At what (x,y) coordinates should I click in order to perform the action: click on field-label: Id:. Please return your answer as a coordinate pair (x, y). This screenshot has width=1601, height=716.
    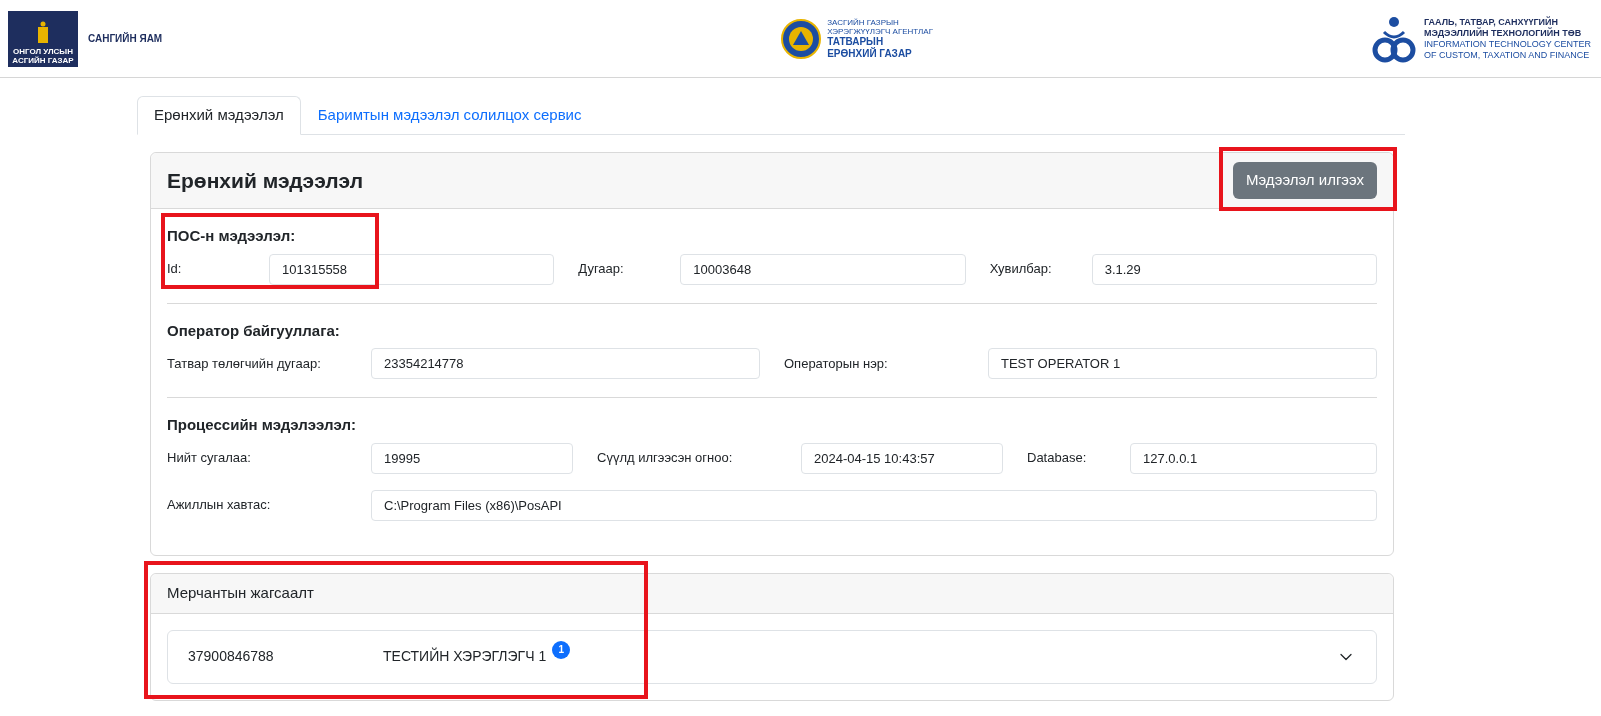
    Looking at the image, I should click on (175, 269).